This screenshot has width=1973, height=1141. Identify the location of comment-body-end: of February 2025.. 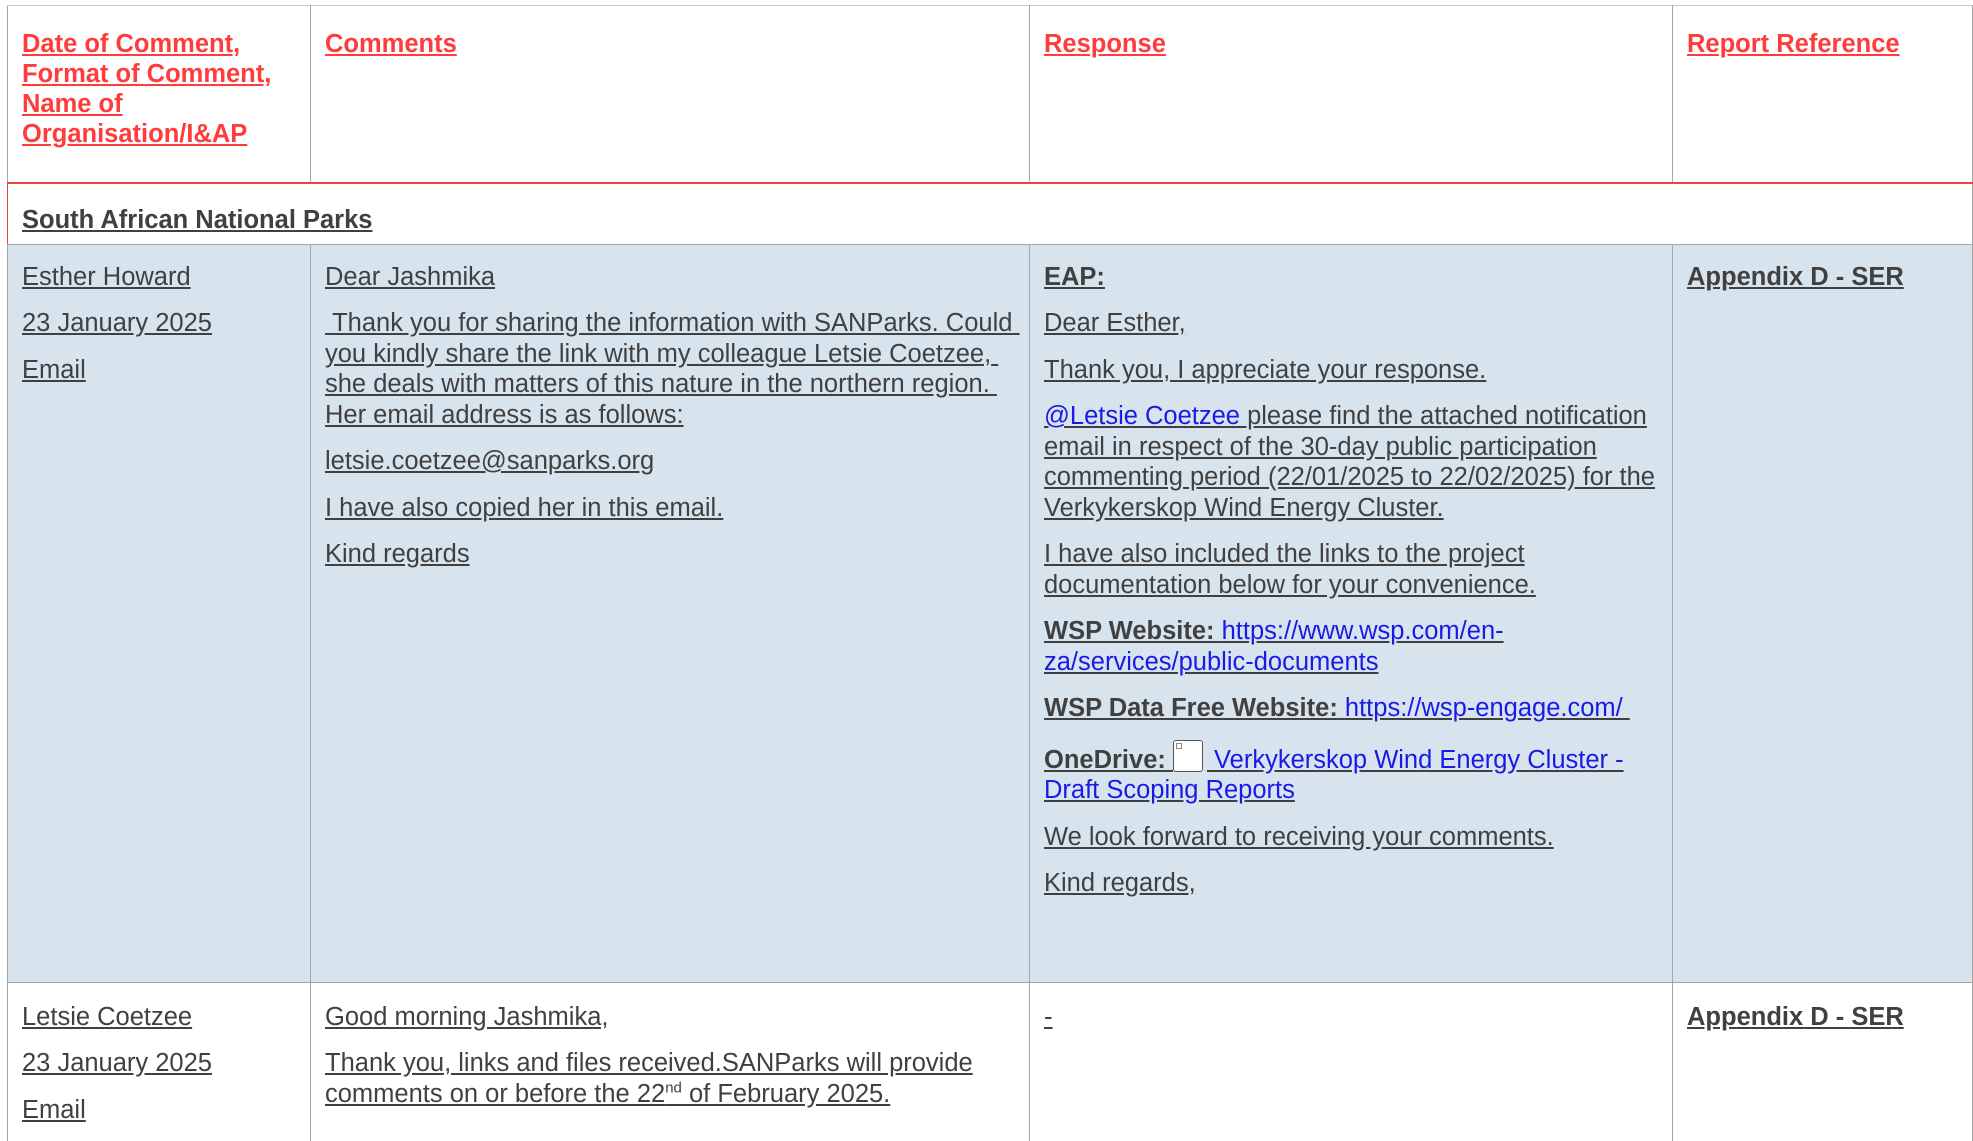
(786, 1093).